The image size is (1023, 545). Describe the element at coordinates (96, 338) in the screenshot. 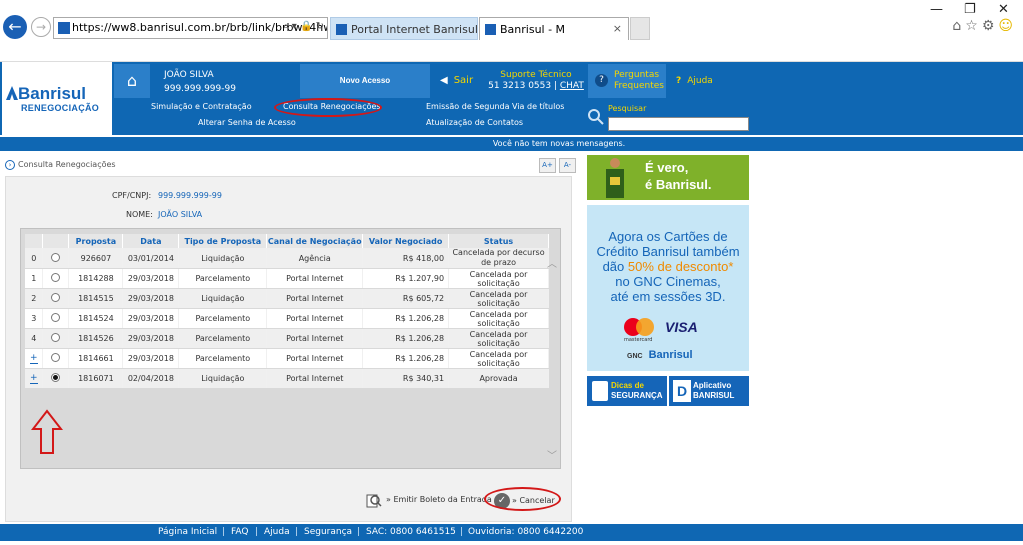

I see `cell-proposta: 1814526` at that location.